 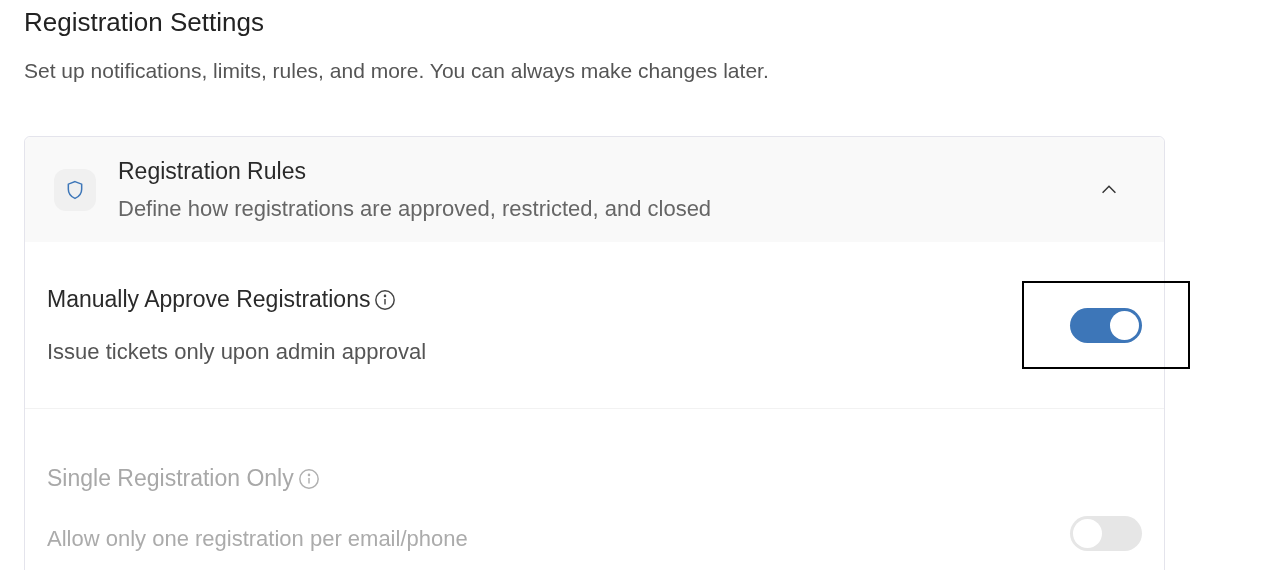 I want to click on shield-icon, so click(x=75, y=189).